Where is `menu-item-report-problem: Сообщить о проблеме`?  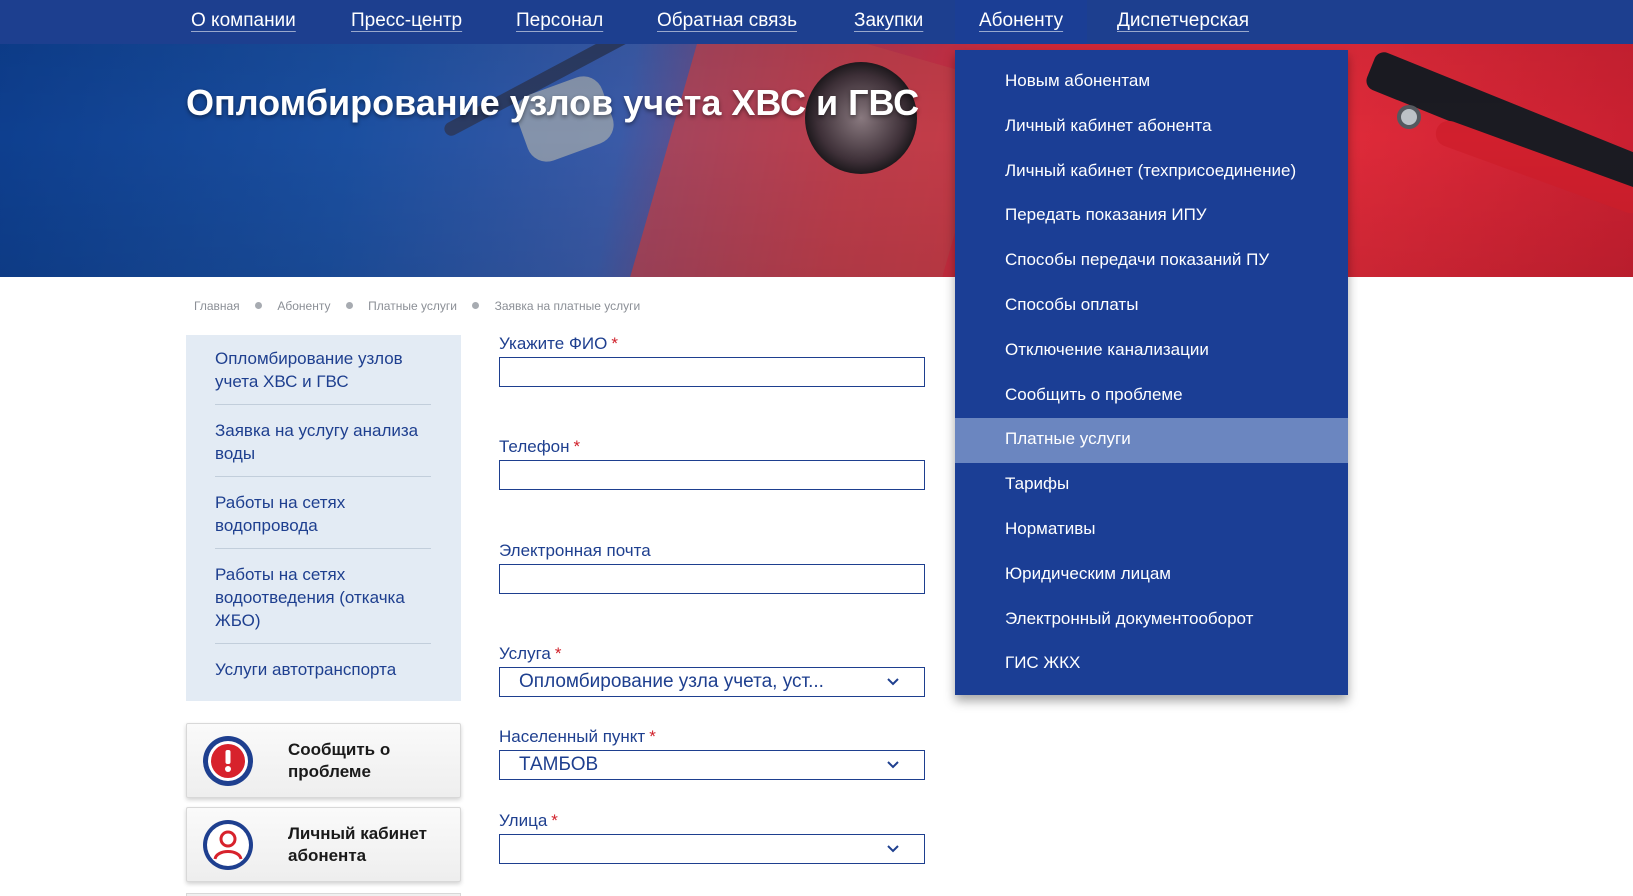 menu-item-report-problem: Сообщить о проблеме is located at coordinates (1151, 396).